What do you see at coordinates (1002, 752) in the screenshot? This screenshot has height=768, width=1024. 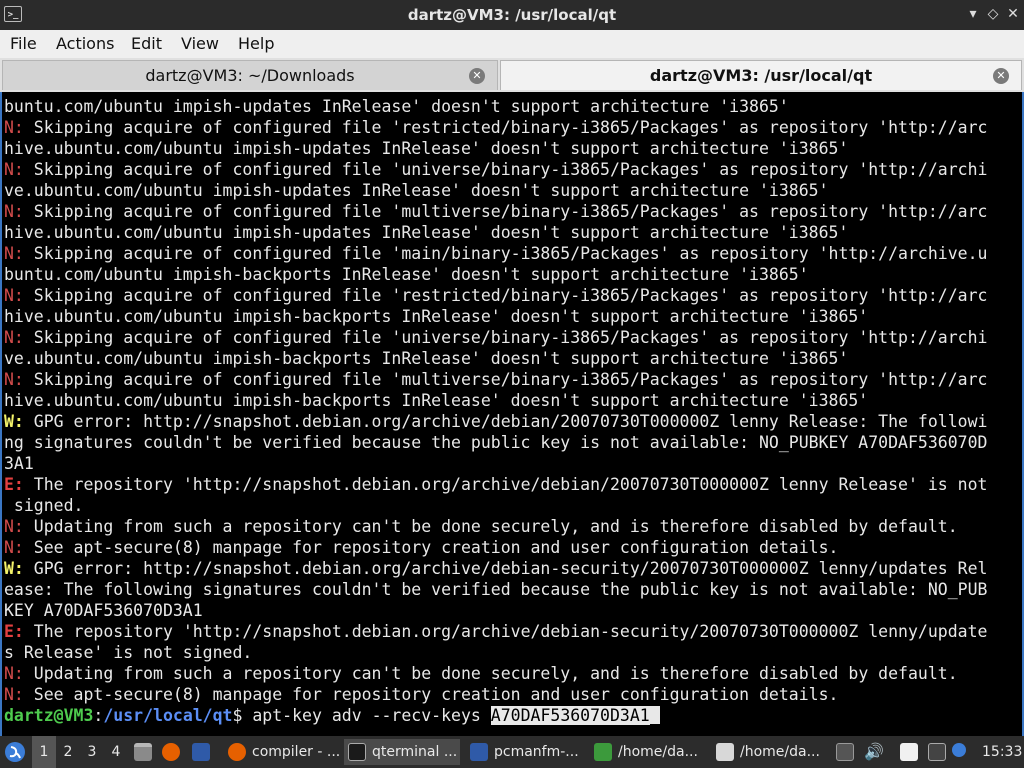 I see `clock: 15:33` at bounding box center [1002, 752].